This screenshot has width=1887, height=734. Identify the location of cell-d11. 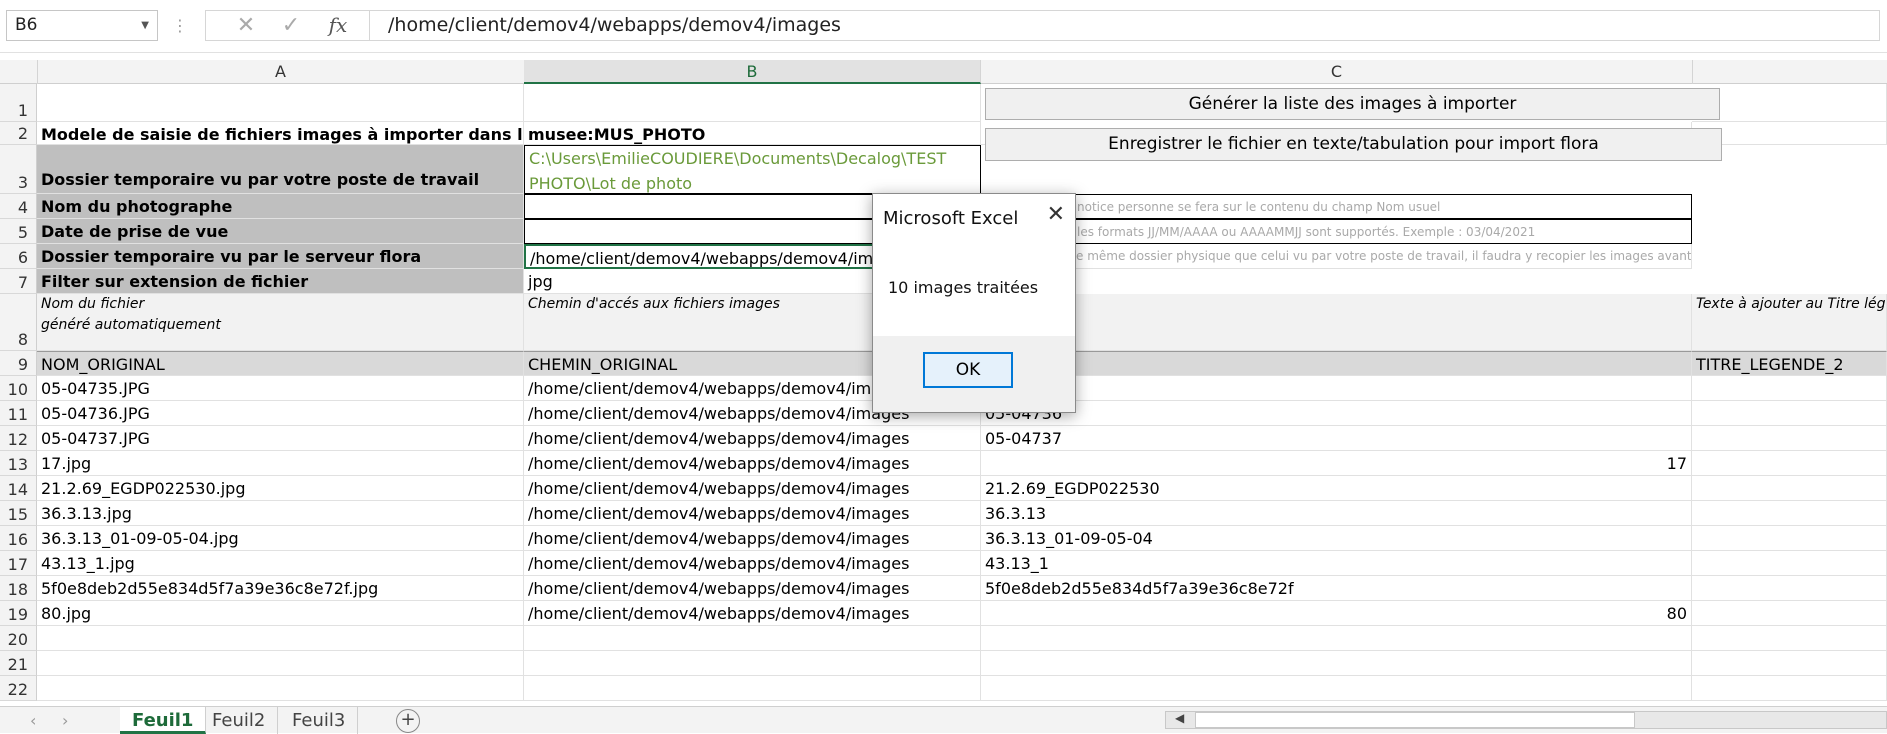
(1789, 413).